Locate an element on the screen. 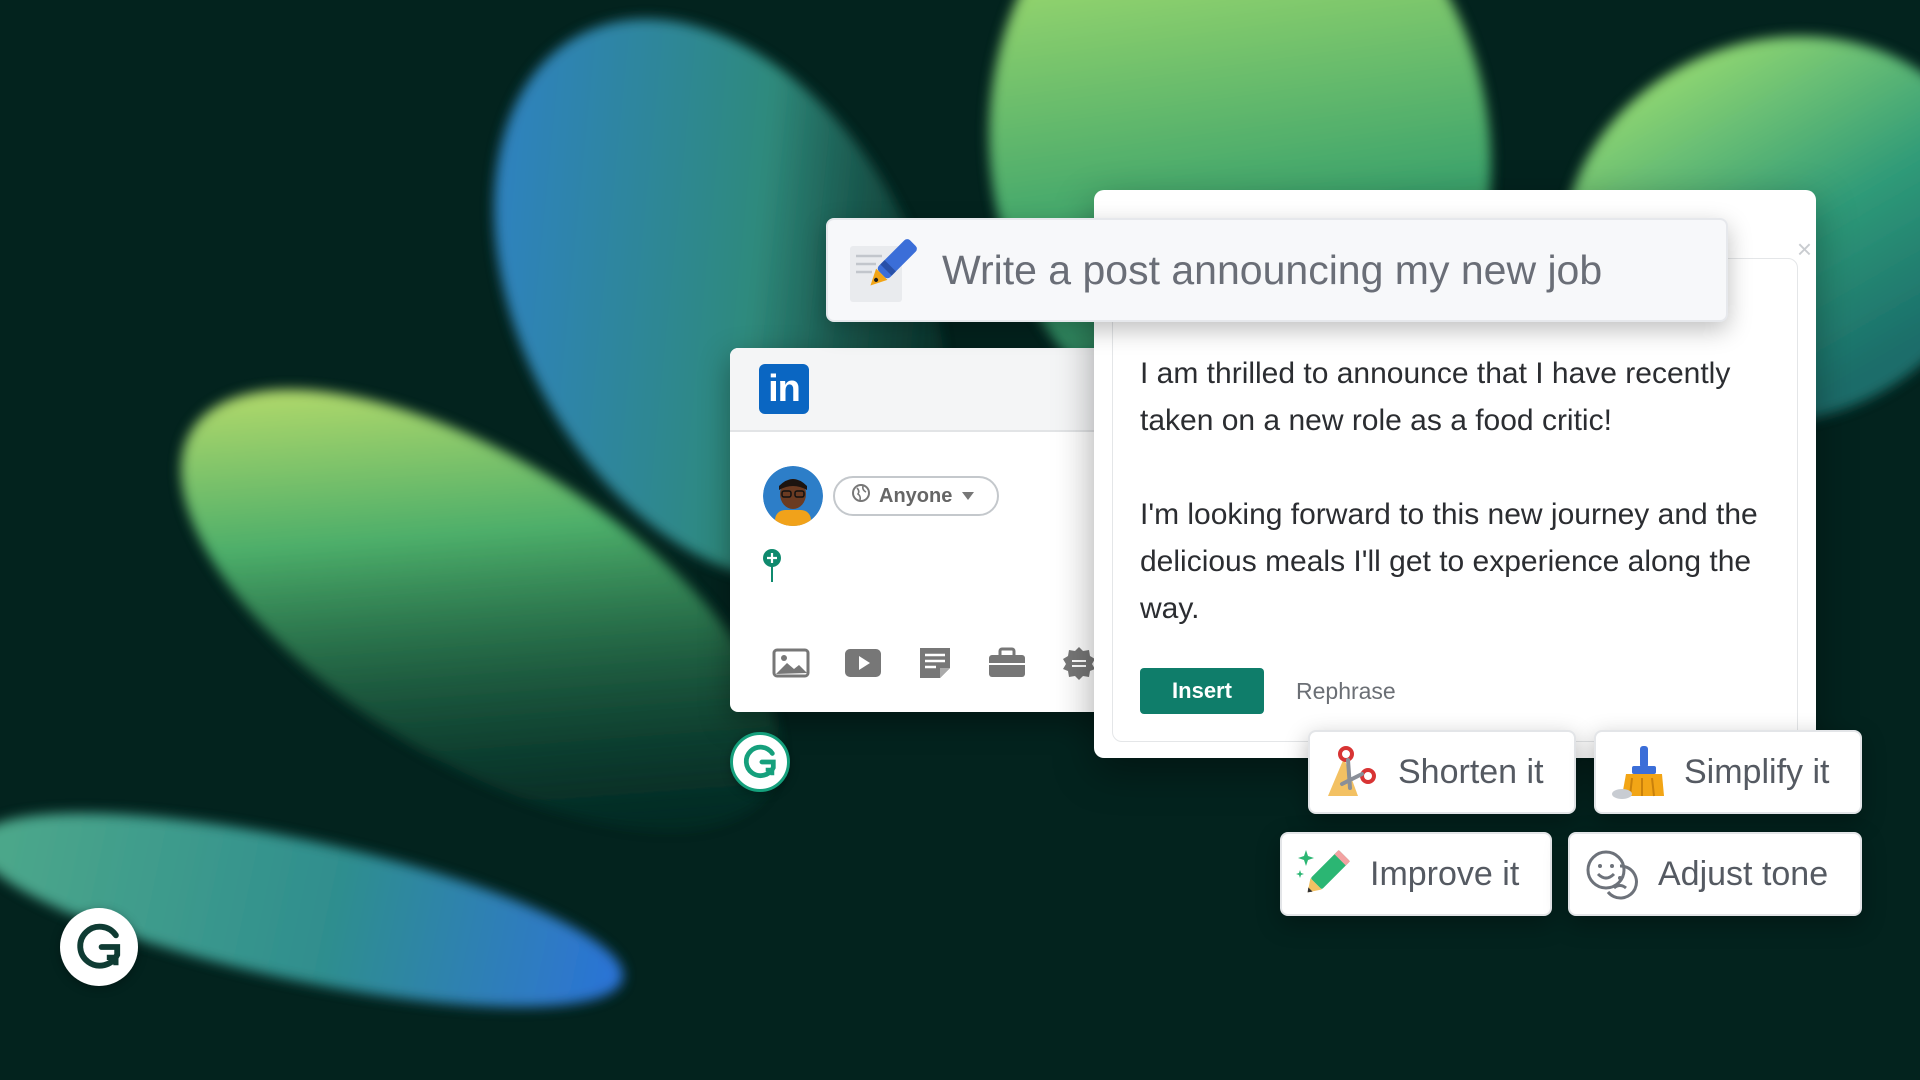 The width and height of the screenshot is (1920, 1080). close-icon: × is located at coordinates (1804, 249).